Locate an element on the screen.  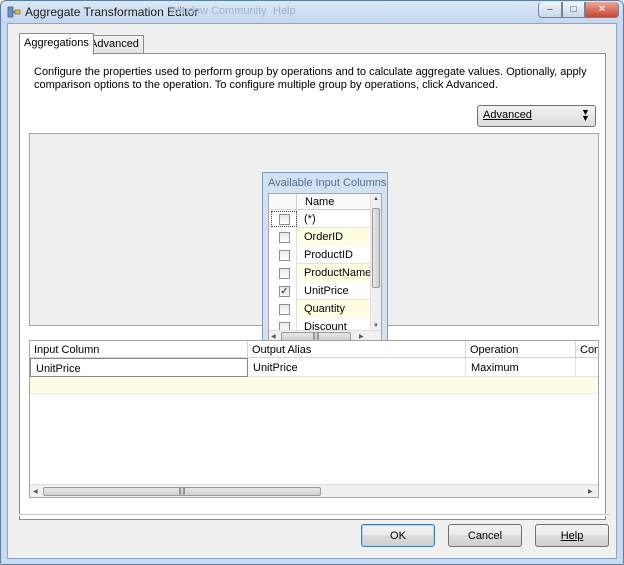
horizontal-scroll-thumb: ∥∥ is located at coordinates (182, 491).